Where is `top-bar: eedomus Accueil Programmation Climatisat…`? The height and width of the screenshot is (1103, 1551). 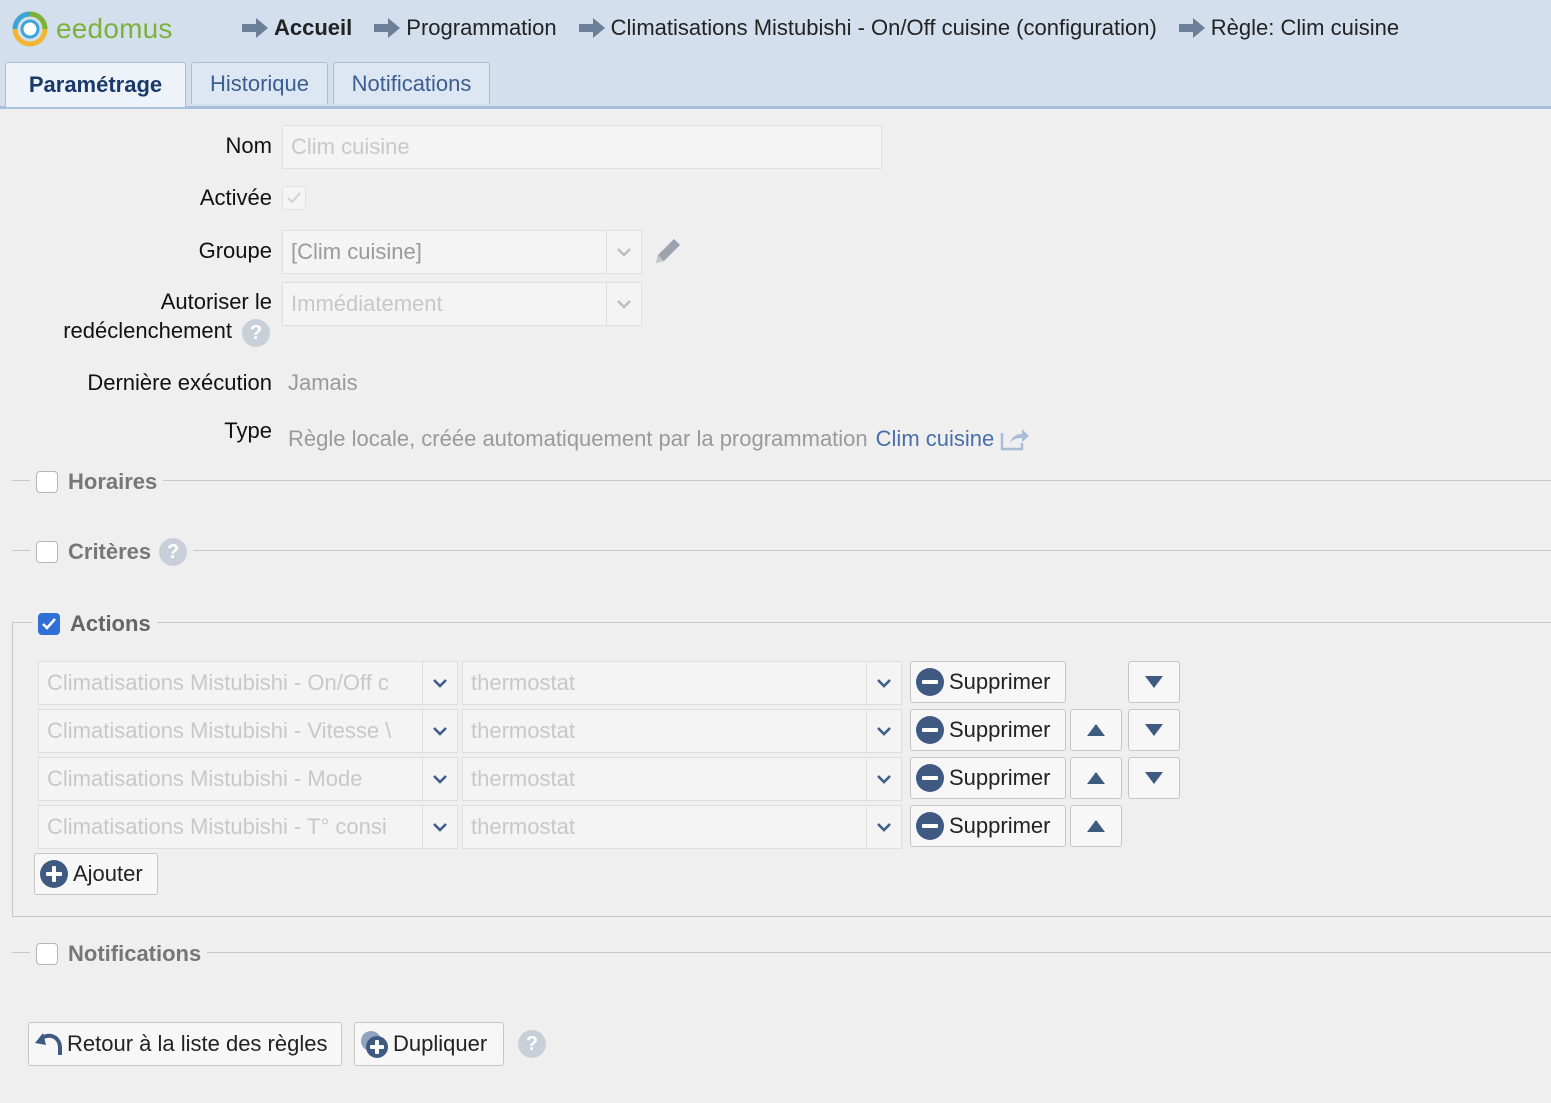 top-bar: eedomus Accueil Programmation Climatisat… is located at coordinates (775, 29).